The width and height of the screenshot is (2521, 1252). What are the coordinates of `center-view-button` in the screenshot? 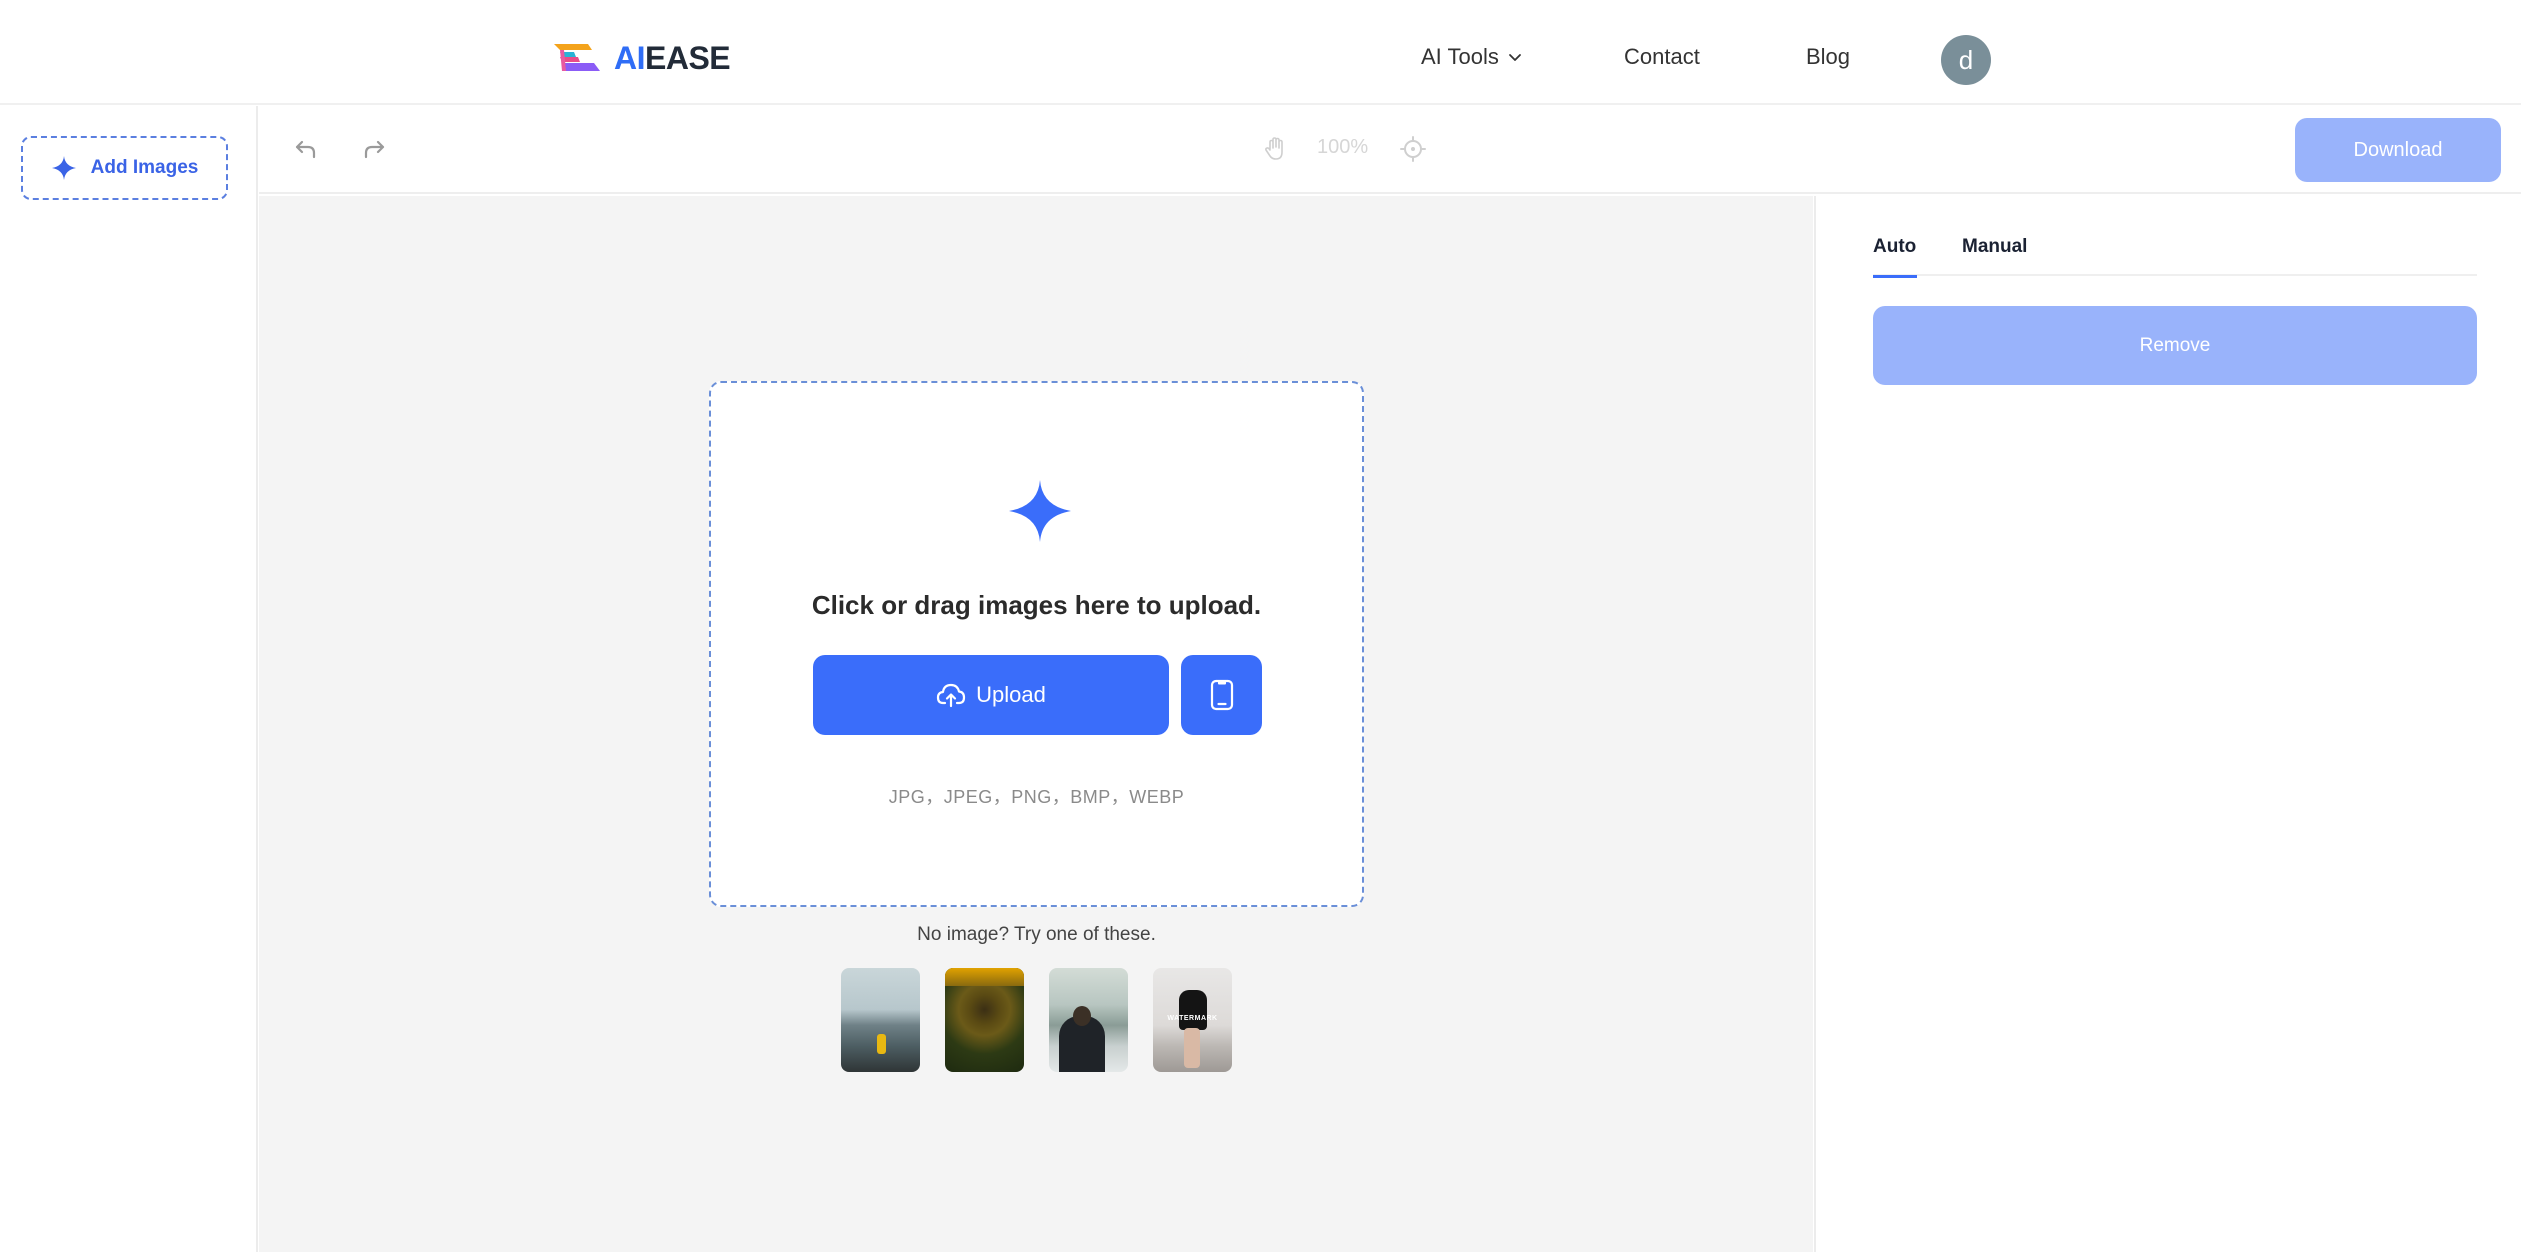 It's located at (1413, 149).